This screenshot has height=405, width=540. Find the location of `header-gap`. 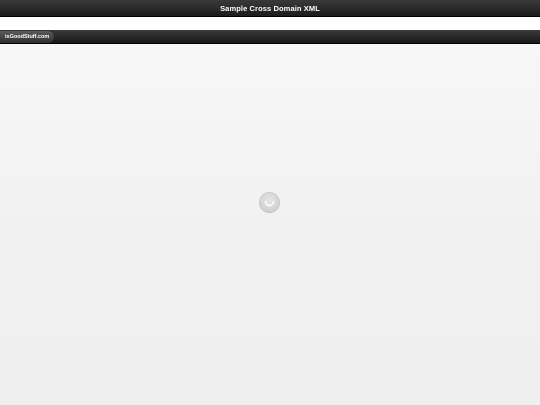

header-gap is located at coordinates (270, 23).